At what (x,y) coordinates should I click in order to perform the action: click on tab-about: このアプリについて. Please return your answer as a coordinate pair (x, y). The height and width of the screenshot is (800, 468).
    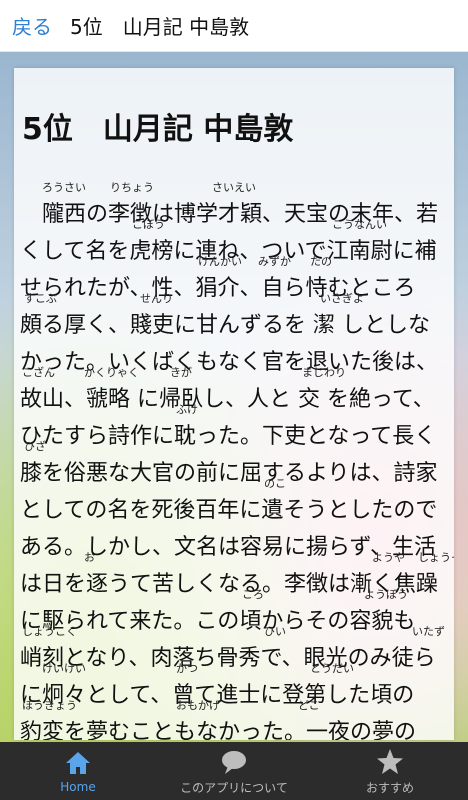
    Looking at the image, I should click on (234, 771).